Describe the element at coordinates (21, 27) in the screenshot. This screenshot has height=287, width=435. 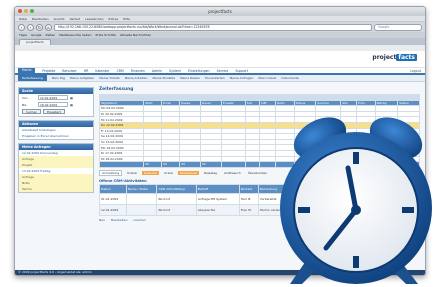
I see `back-arrow-icon: ‹` at that location.